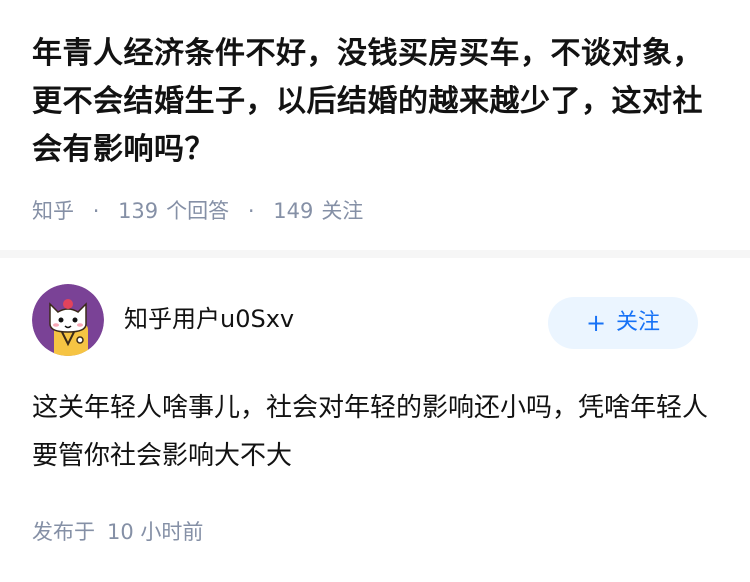 The image size is (750, 582). What do you see at coordinates (138, 211) in the screenshot?
I see `answer-count-number: 139` at bounding box center [138, 211].